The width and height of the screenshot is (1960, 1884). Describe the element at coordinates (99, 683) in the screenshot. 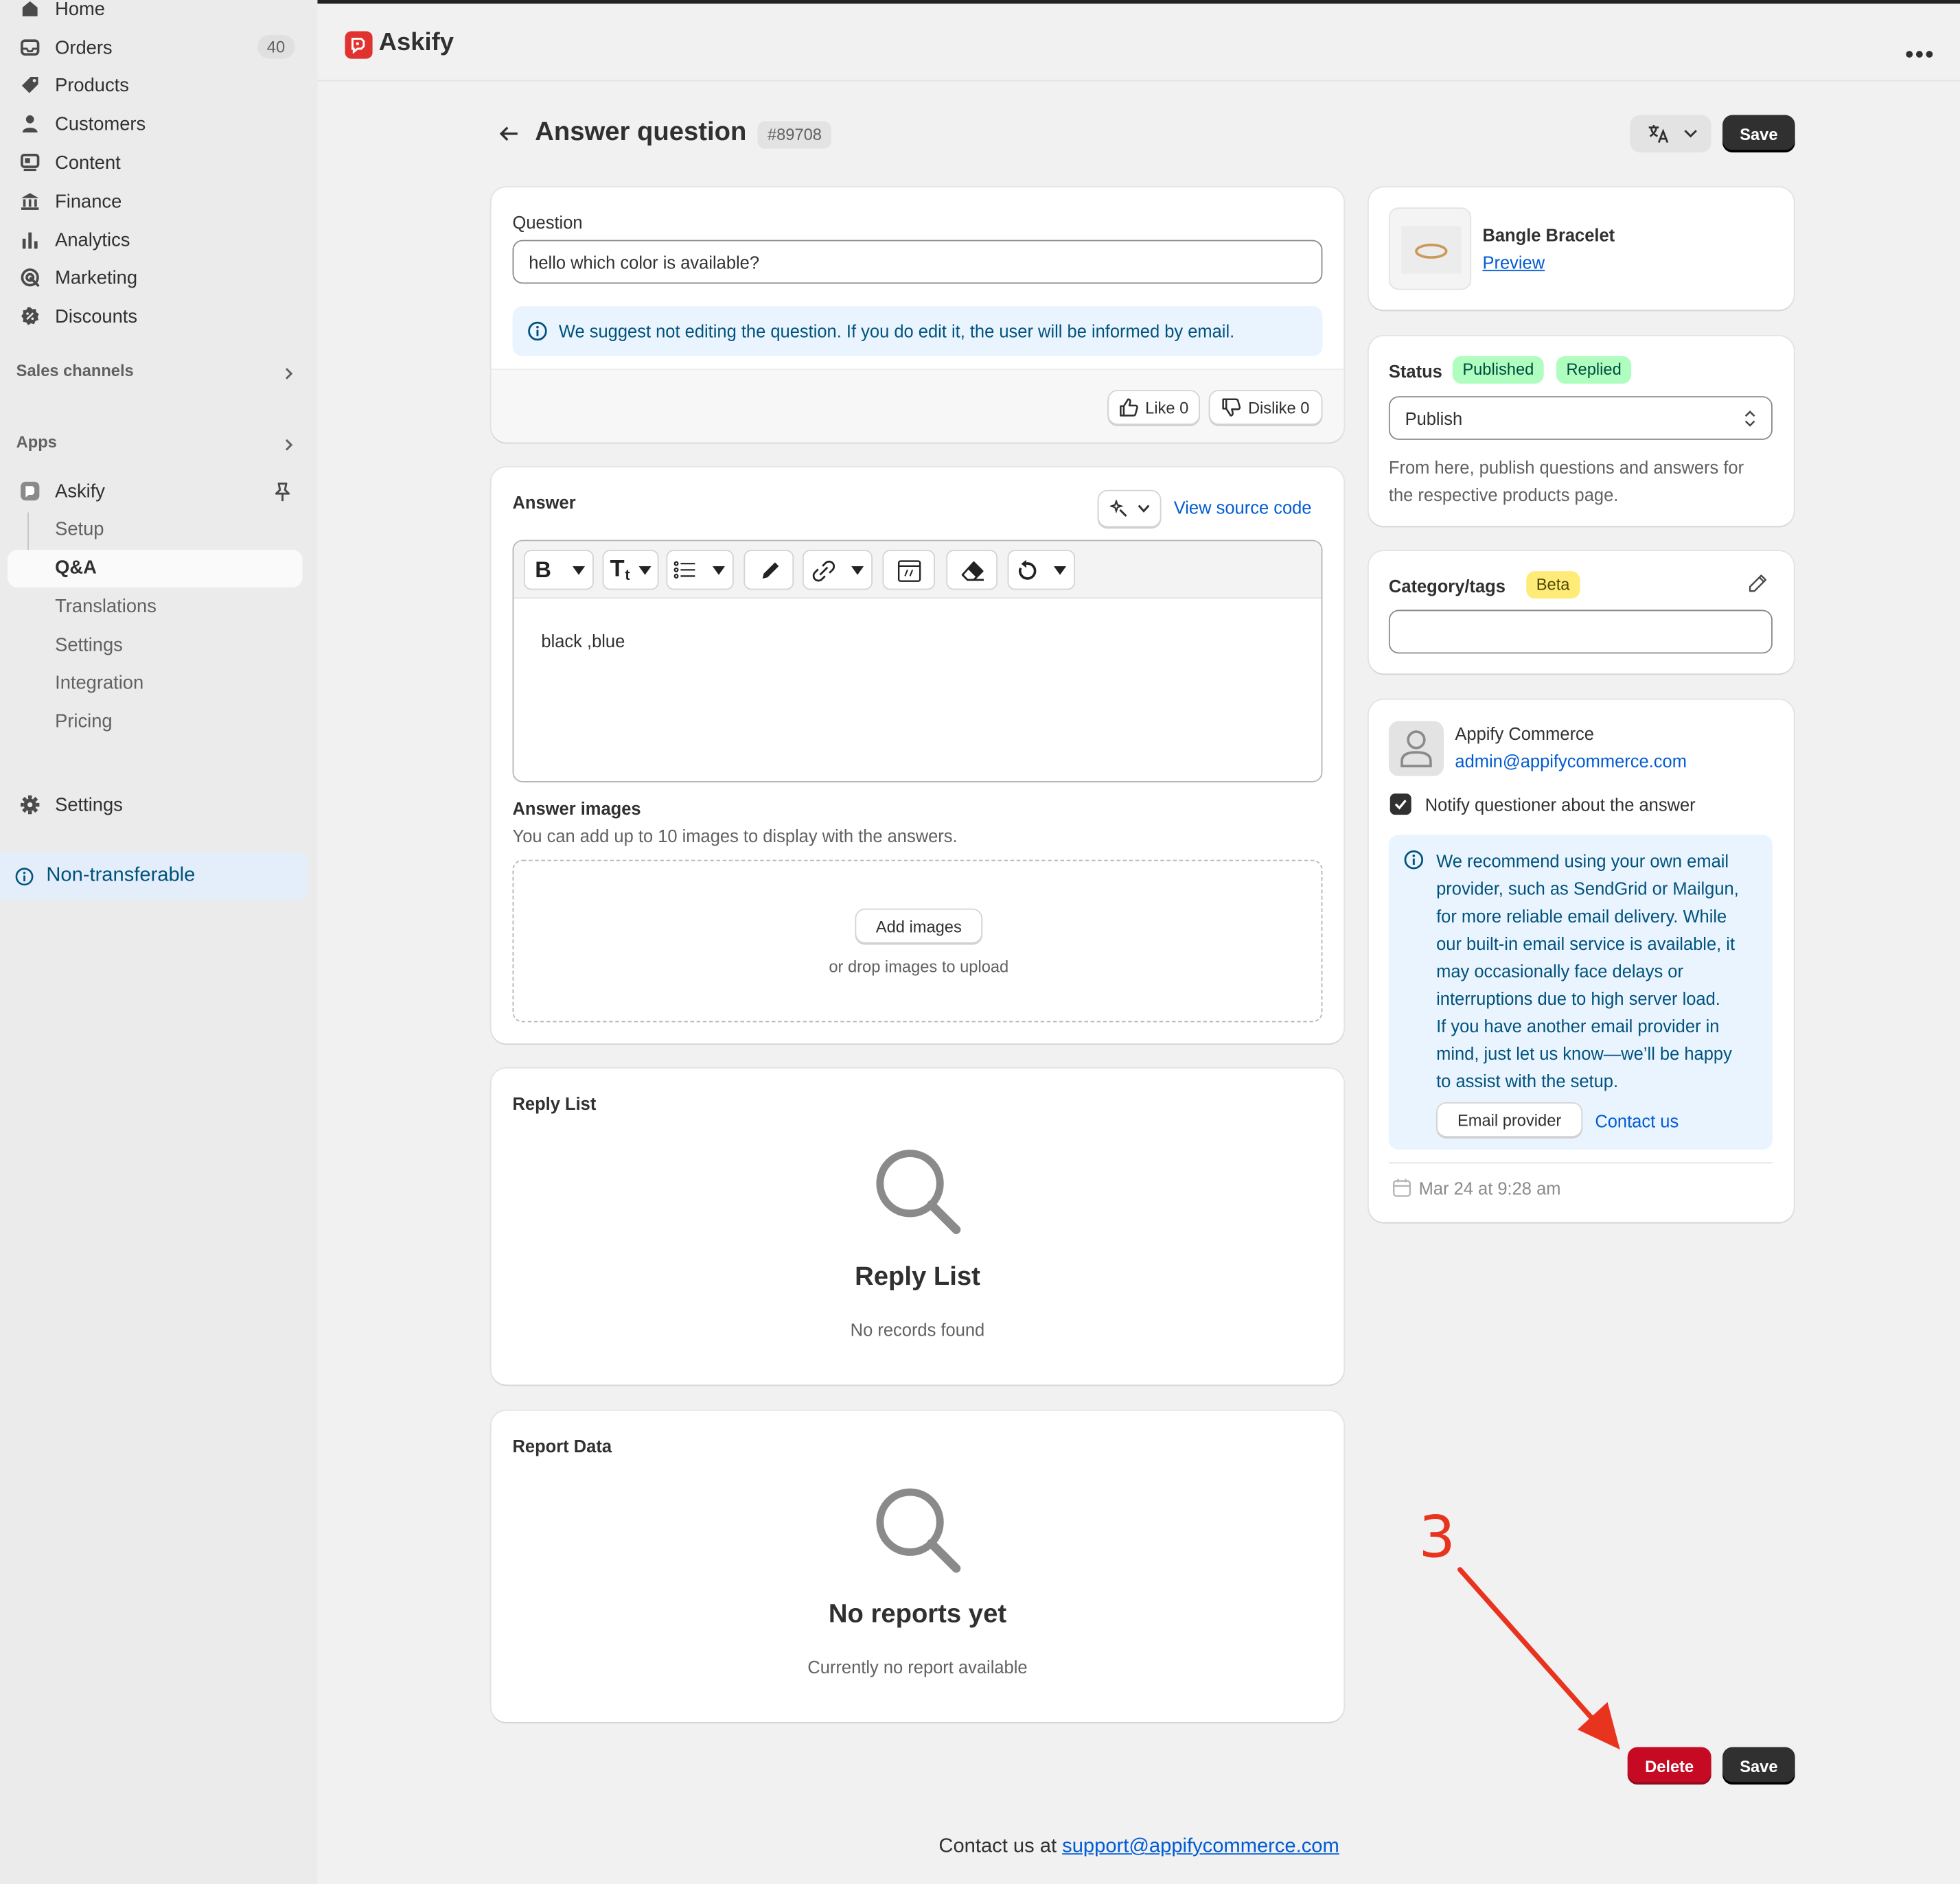

I see `sidebar-sub-integration: Integration` at that location.